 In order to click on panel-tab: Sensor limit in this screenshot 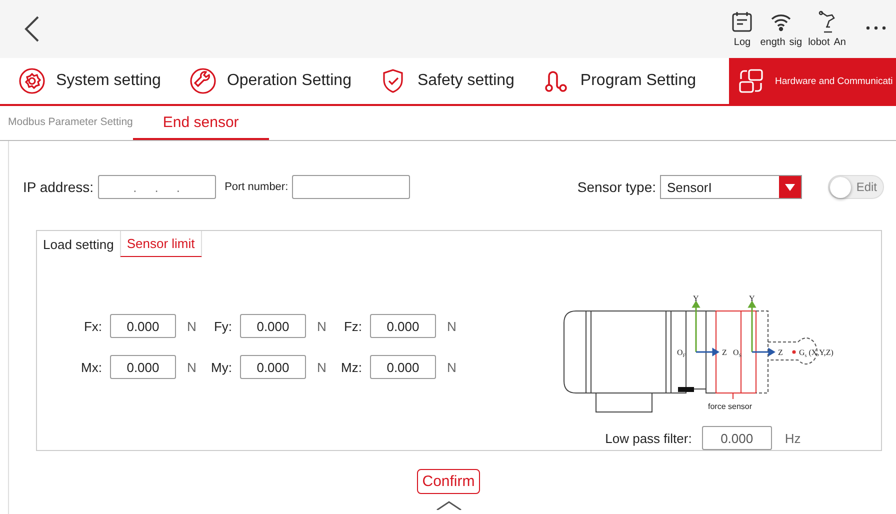, I will do `click(161, 244)`.